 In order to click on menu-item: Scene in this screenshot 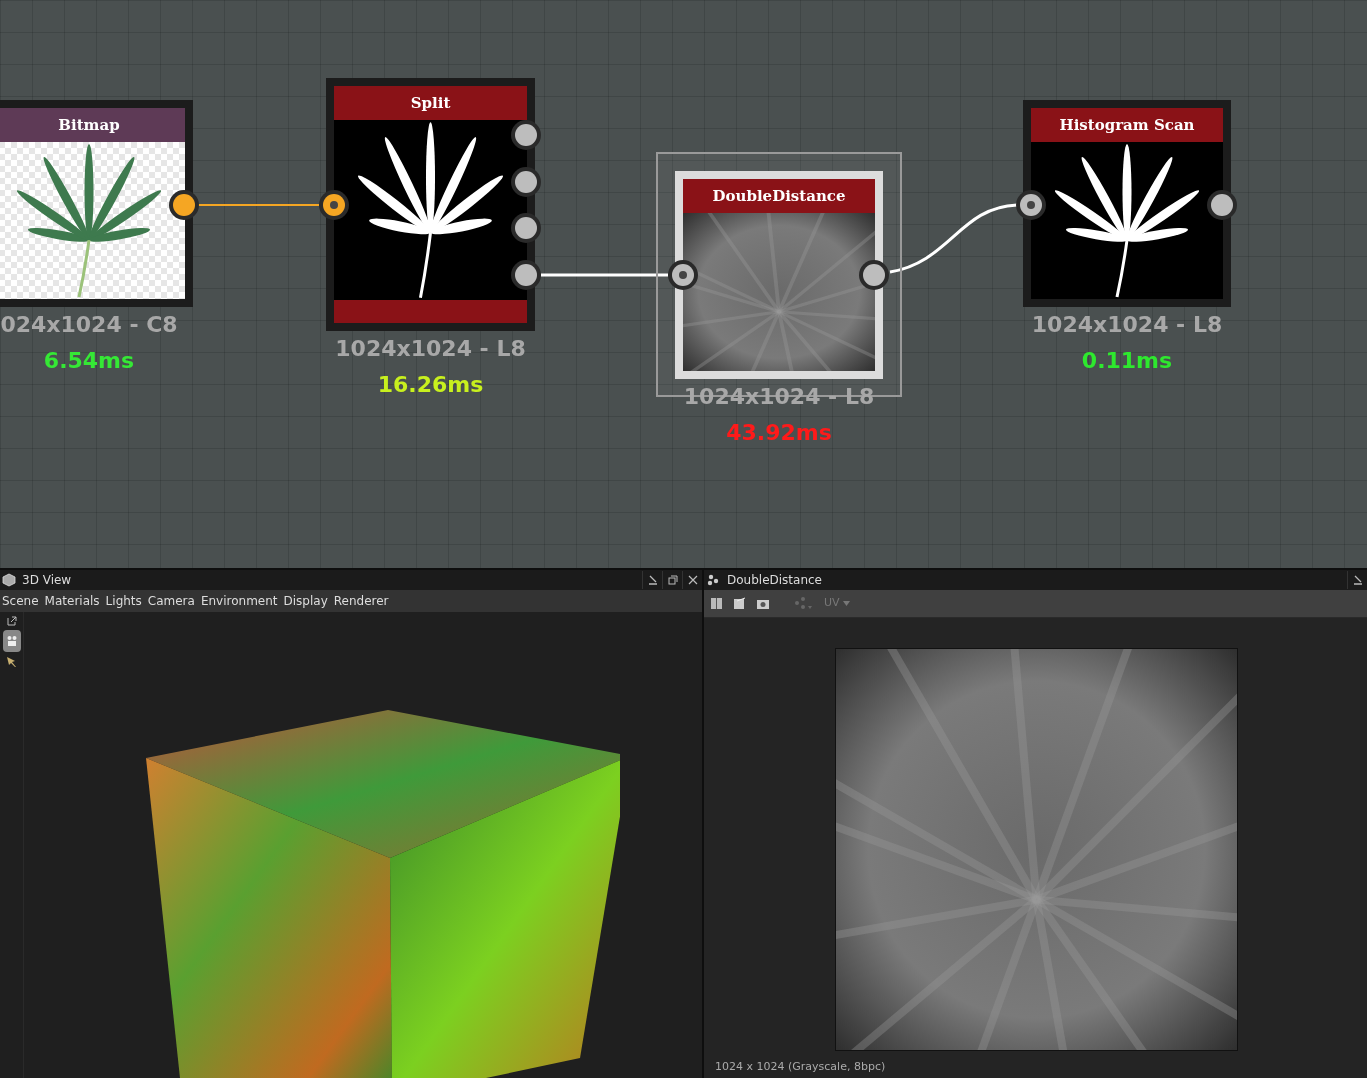, I will do `click(20, 601)`.